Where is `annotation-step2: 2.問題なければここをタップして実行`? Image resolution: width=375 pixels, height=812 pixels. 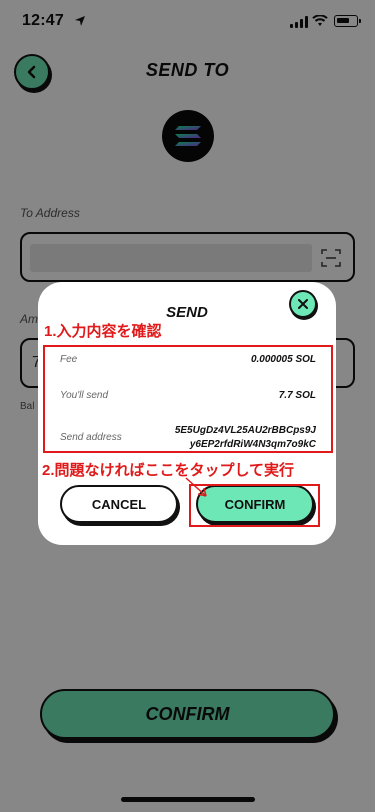
annotation-step2: 2.問題なければここをタップして実行 is located at coordinates (168, 469).